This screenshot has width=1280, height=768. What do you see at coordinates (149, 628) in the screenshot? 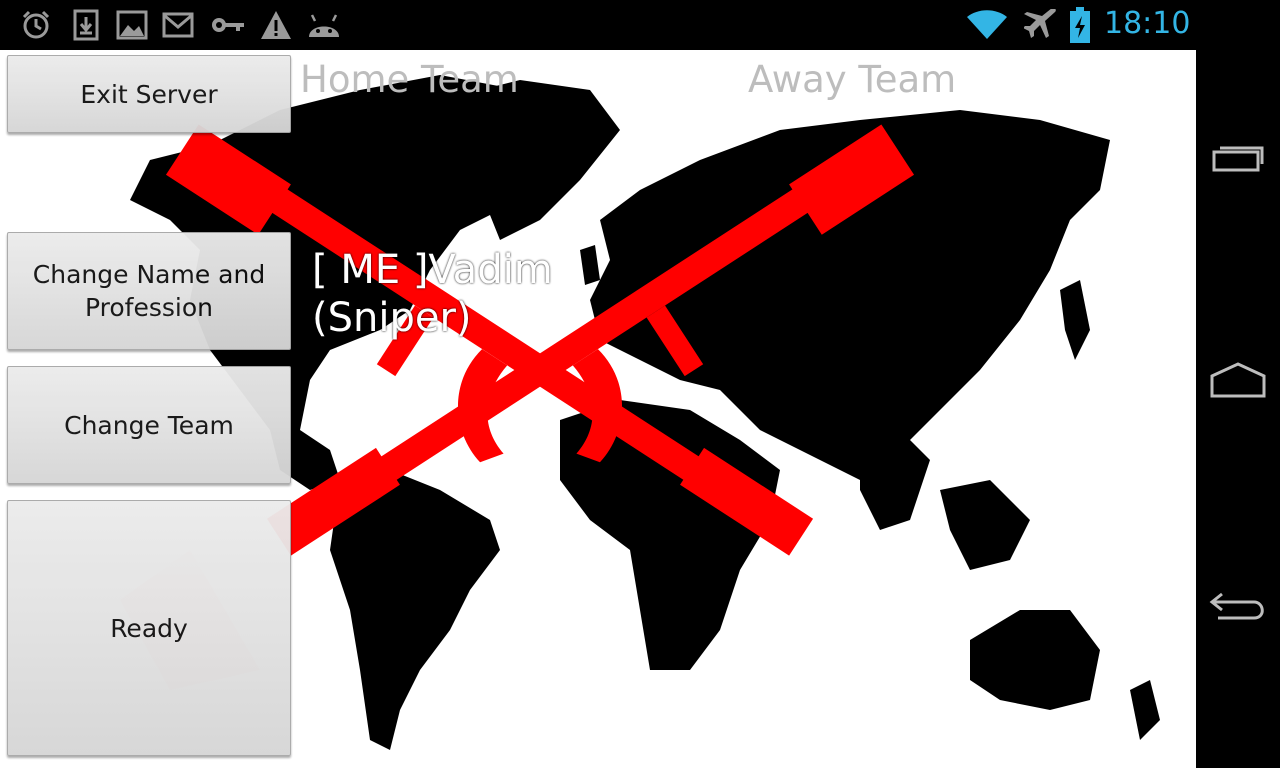
I see `ready-button: Ready` at bounding box center [149, 628].